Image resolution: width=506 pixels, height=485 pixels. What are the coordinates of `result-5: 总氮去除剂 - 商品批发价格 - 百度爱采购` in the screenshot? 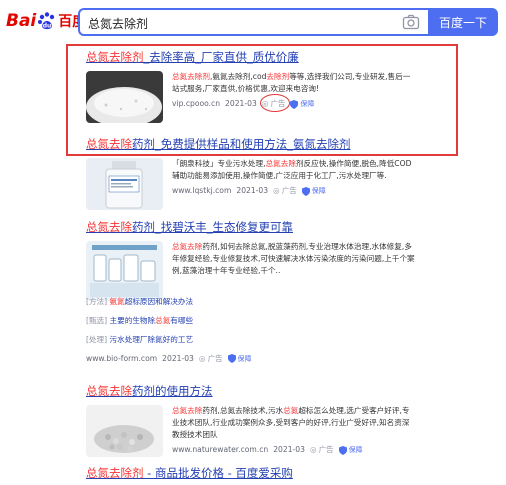 It's located at (251, 473).